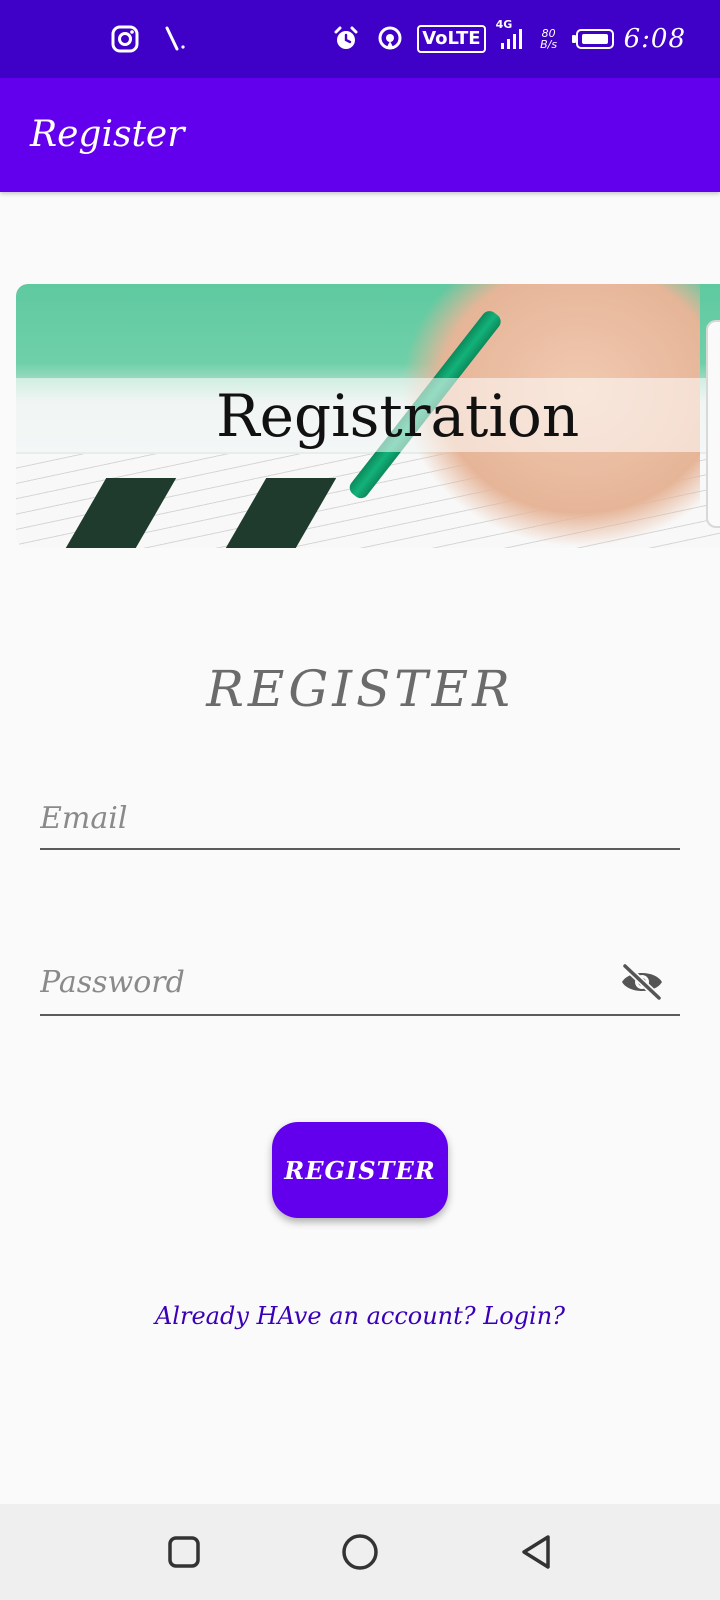 The image size is (720, 1600). Describe the element at coordinates (360, 1170) in the screenshot. I see `register-button: REGISTER` at that location.